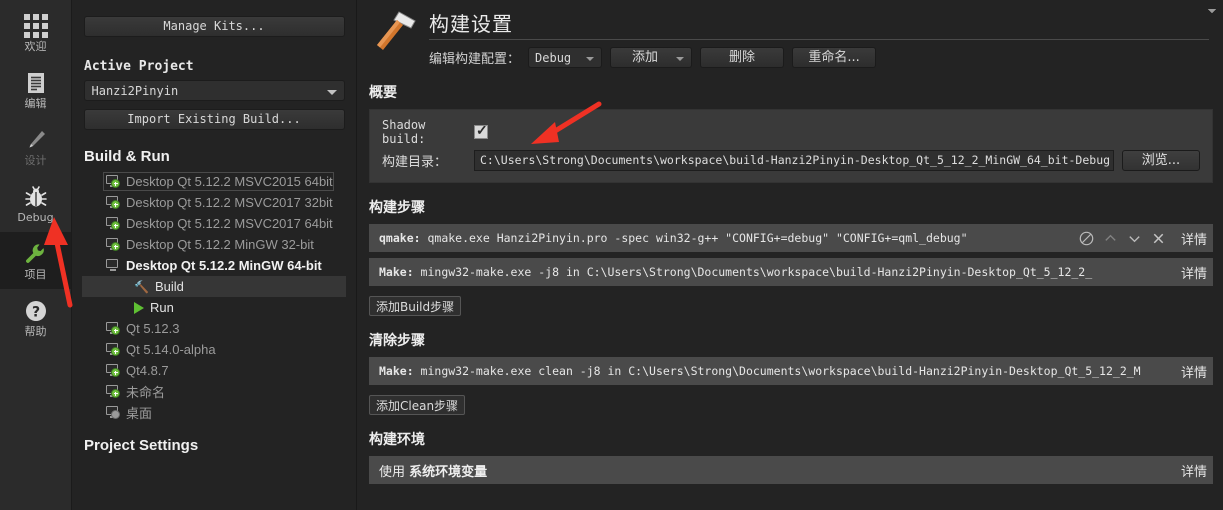 The image size is (1223, 510). I want to click on tree-item-label: Qt4.8.7, so click(147, 370).